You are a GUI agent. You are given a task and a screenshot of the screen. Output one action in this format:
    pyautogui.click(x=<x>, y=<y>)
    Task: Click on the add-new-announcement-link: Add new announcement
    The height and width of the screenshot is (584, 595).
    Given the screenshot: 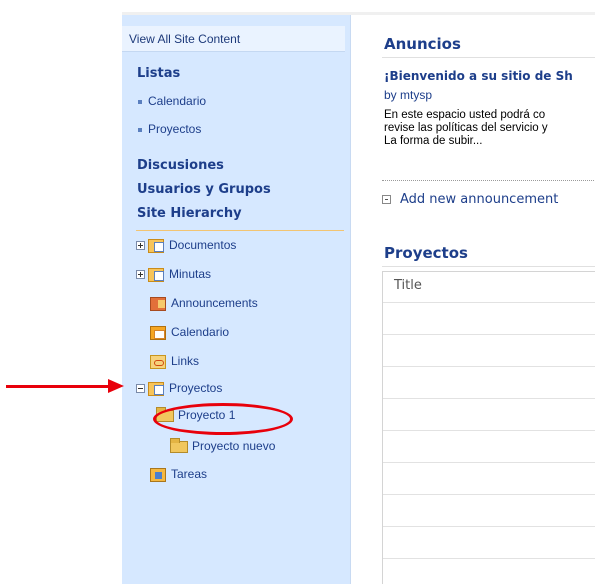 What is the action you would take?
    pyautogui.click(x=470, y=199)
    